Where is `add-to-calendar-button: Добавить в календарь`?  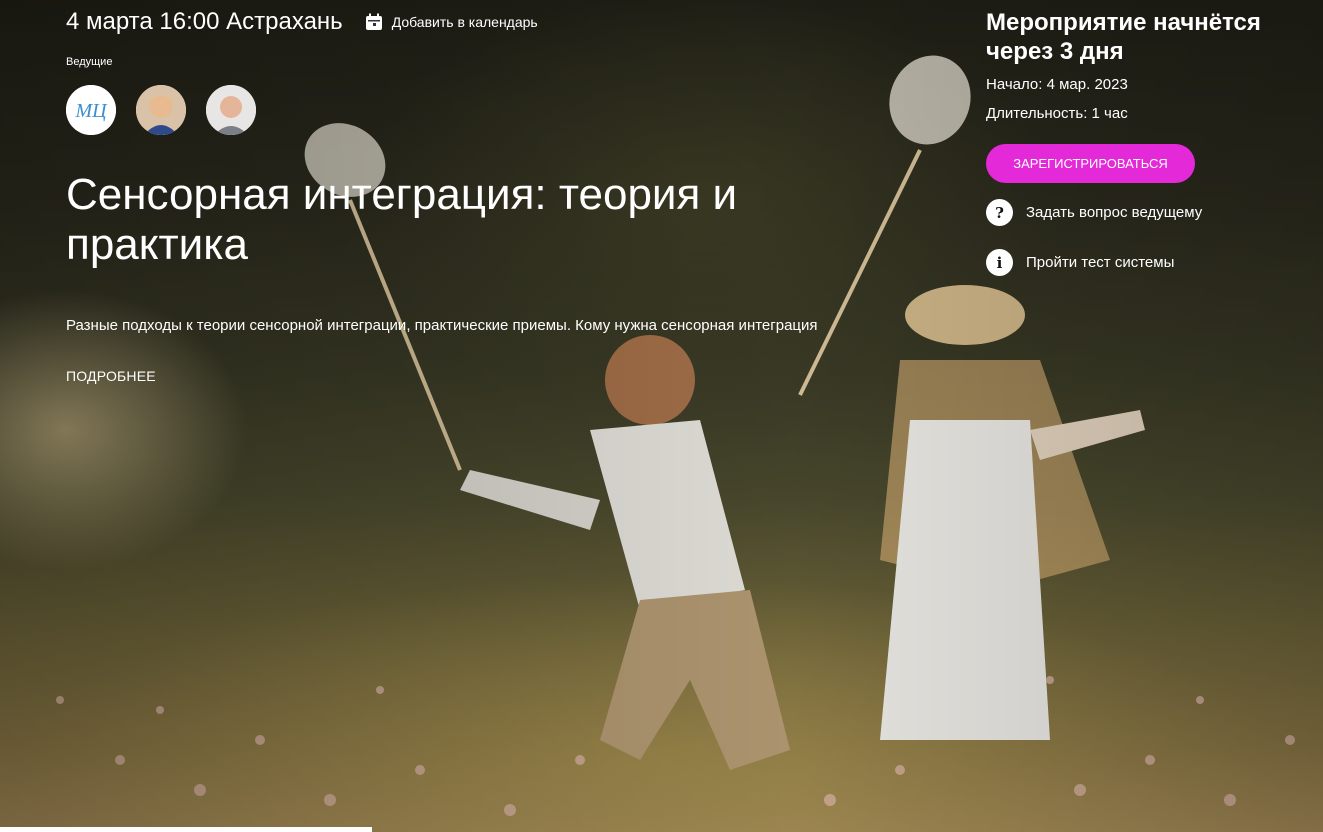
add-to-calendar-button: Добавить в календарь is located at coordinates (451, 22).